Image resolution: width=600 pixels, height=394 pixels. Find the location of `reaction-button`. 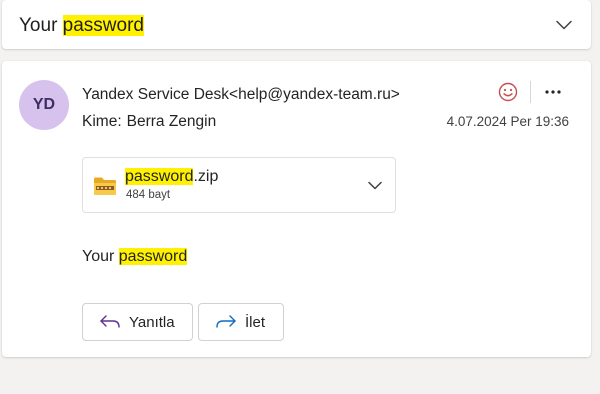

reaction-button is located at coordinates (508, 92).